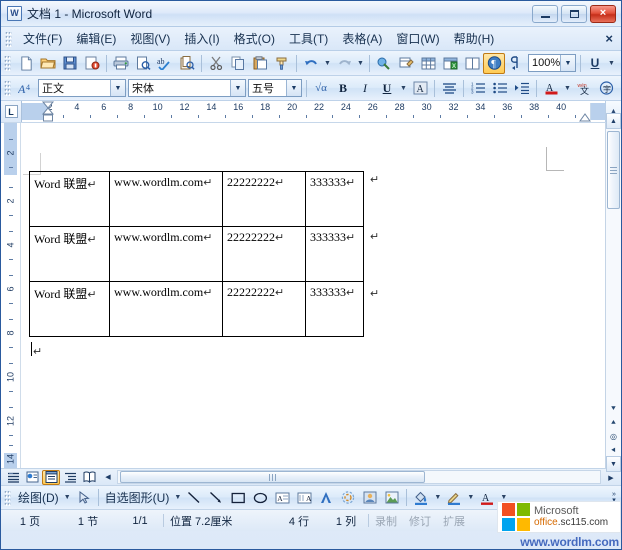 Image resolution: width=622 pixels, height=550 pixels. Describe the element at coordinates (545, 13) in the screenshot. I see `minimize-button` at that location.